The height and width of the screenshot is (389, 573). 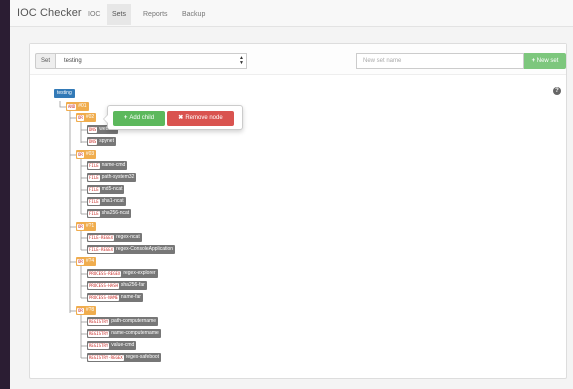 I want to click on leaf-tag: PROCESS-REGEX, so click(x=105, y=273).